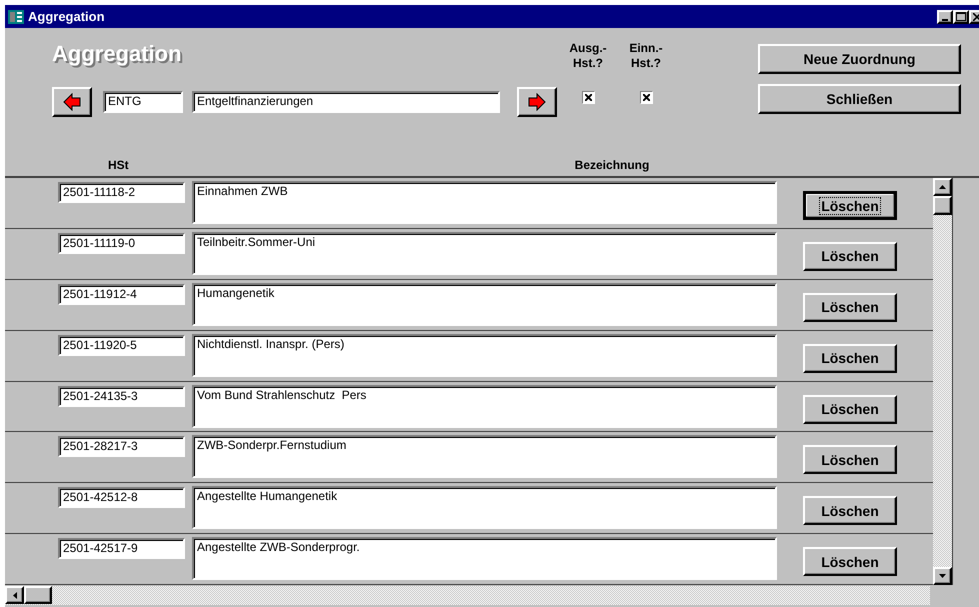 This screenshot has height=607, width=979. I want to click on hst-field: 2501-42512-8, so click(121, 497).